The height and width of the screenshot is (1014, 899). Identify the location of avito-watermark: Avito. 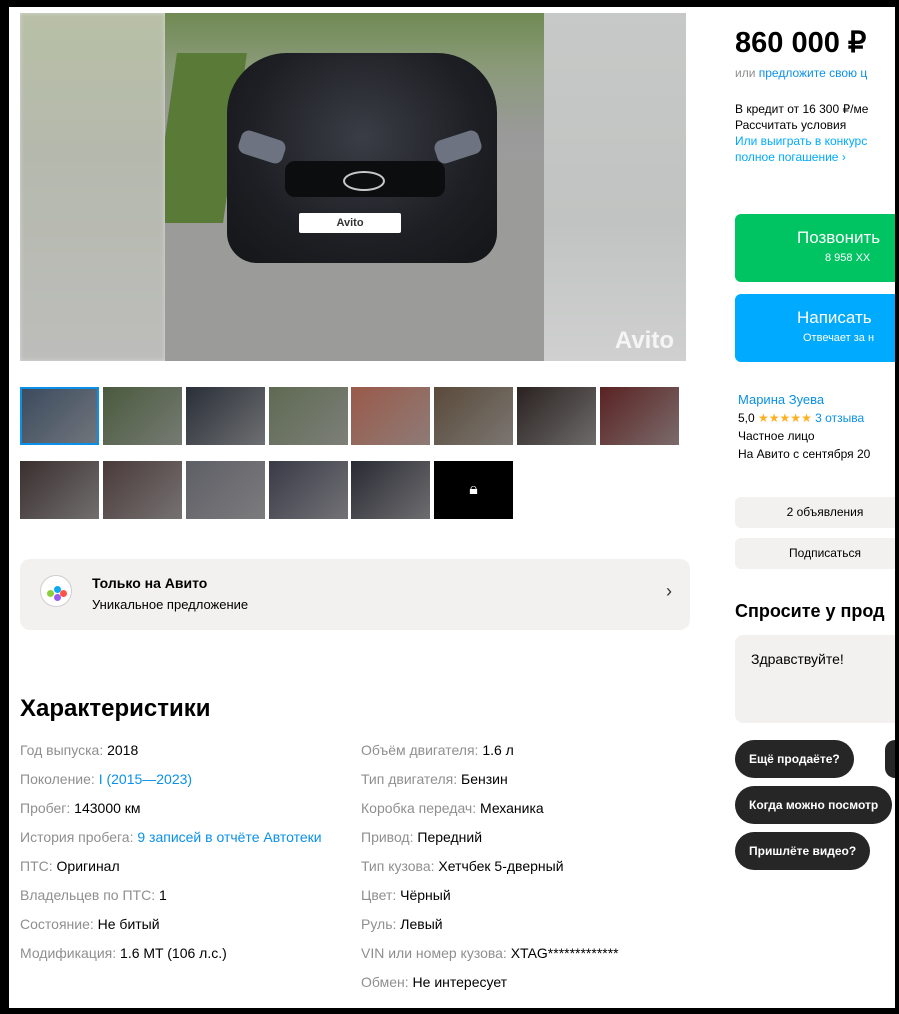
(644, 340).